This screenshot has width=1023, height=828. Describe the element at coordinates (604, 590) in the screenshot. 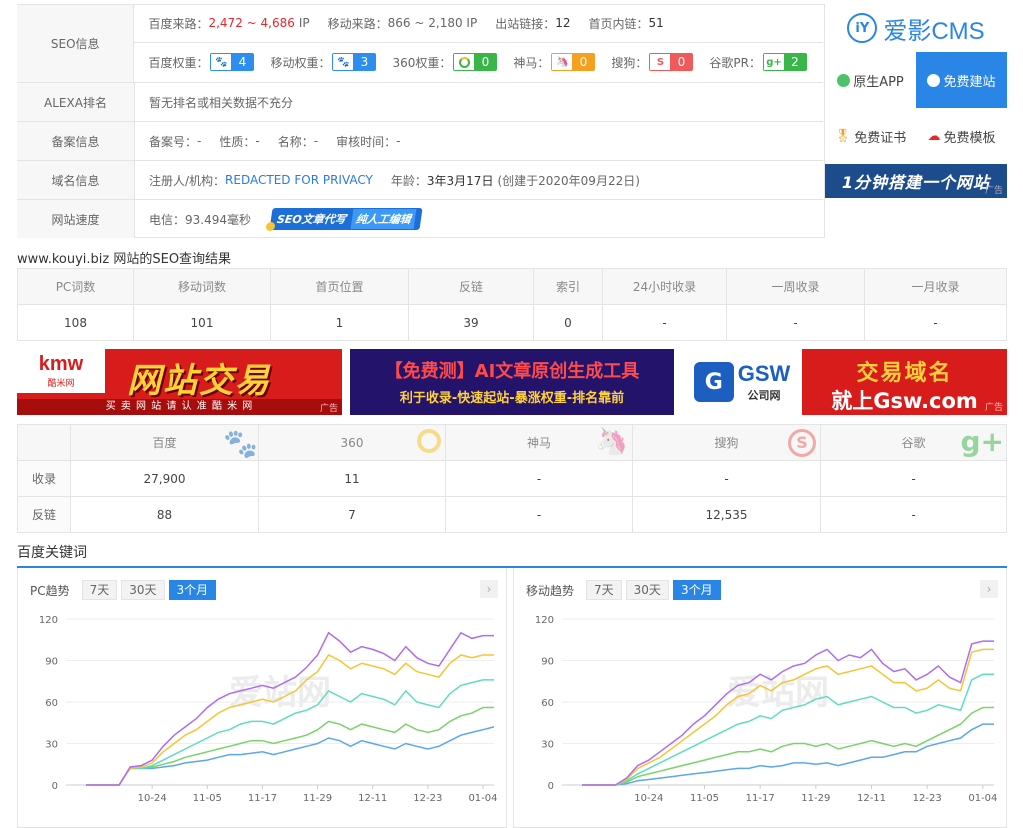

I see `mobile-tab-7d: 7天` at that location.